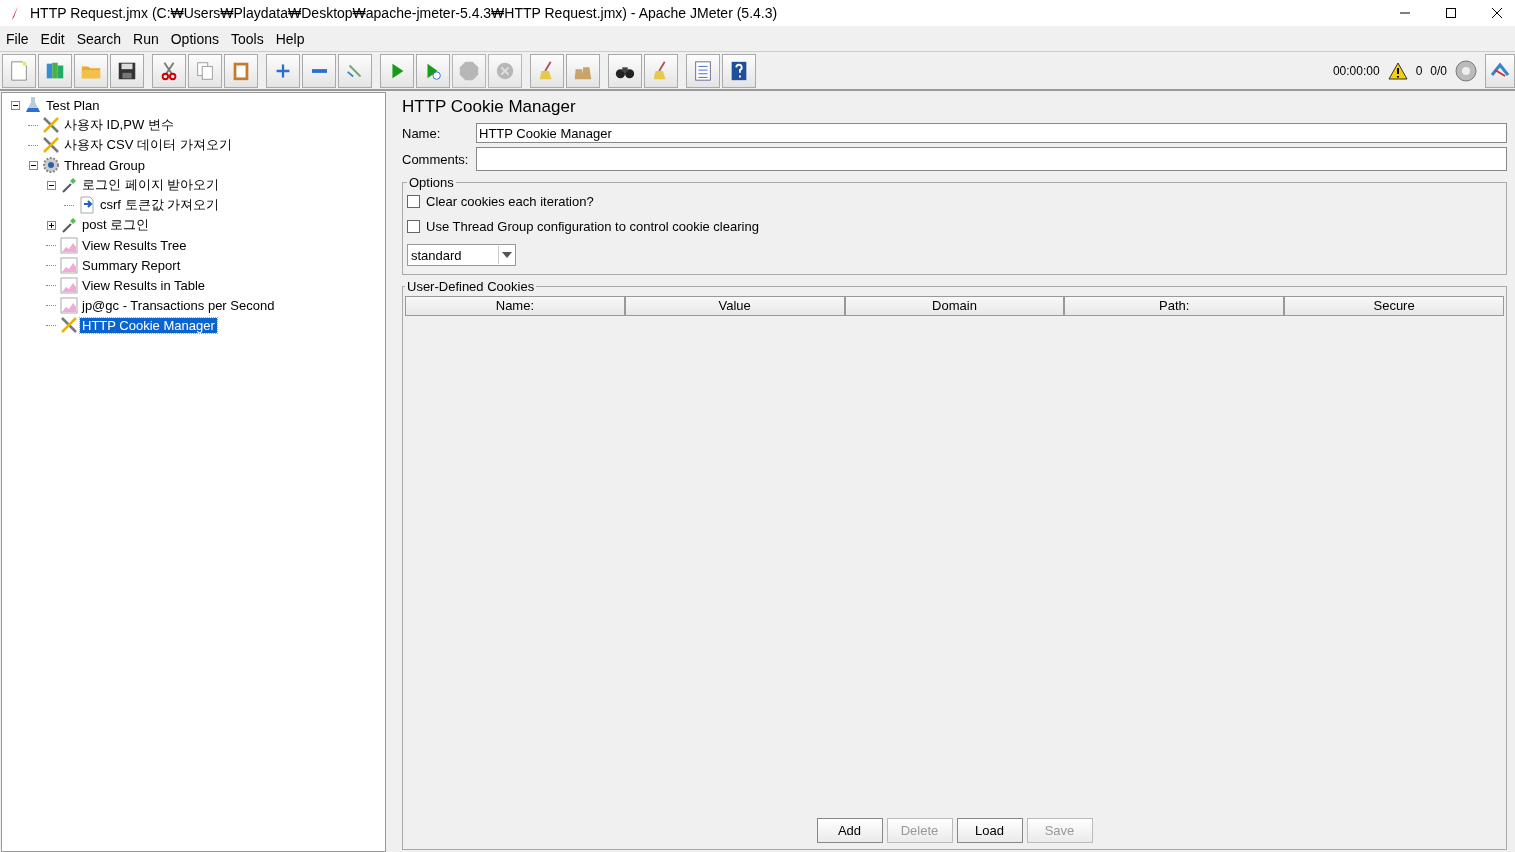 This screenshot has height=852, width=1515. I want to click on menu-item: Edit, so click(52, 38).